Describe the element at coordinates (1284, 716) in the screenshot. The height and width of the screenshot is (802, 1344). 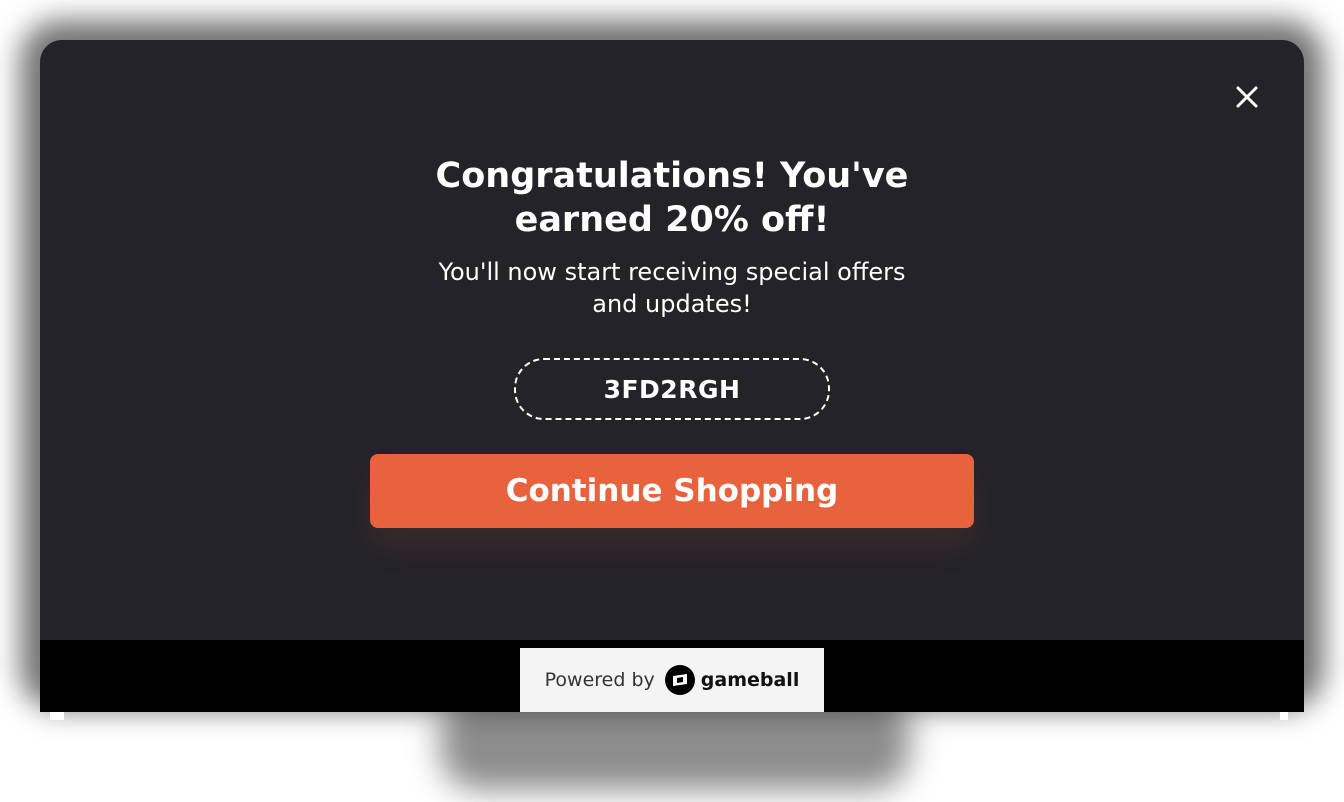
I see `corner-mark-right` at that location.